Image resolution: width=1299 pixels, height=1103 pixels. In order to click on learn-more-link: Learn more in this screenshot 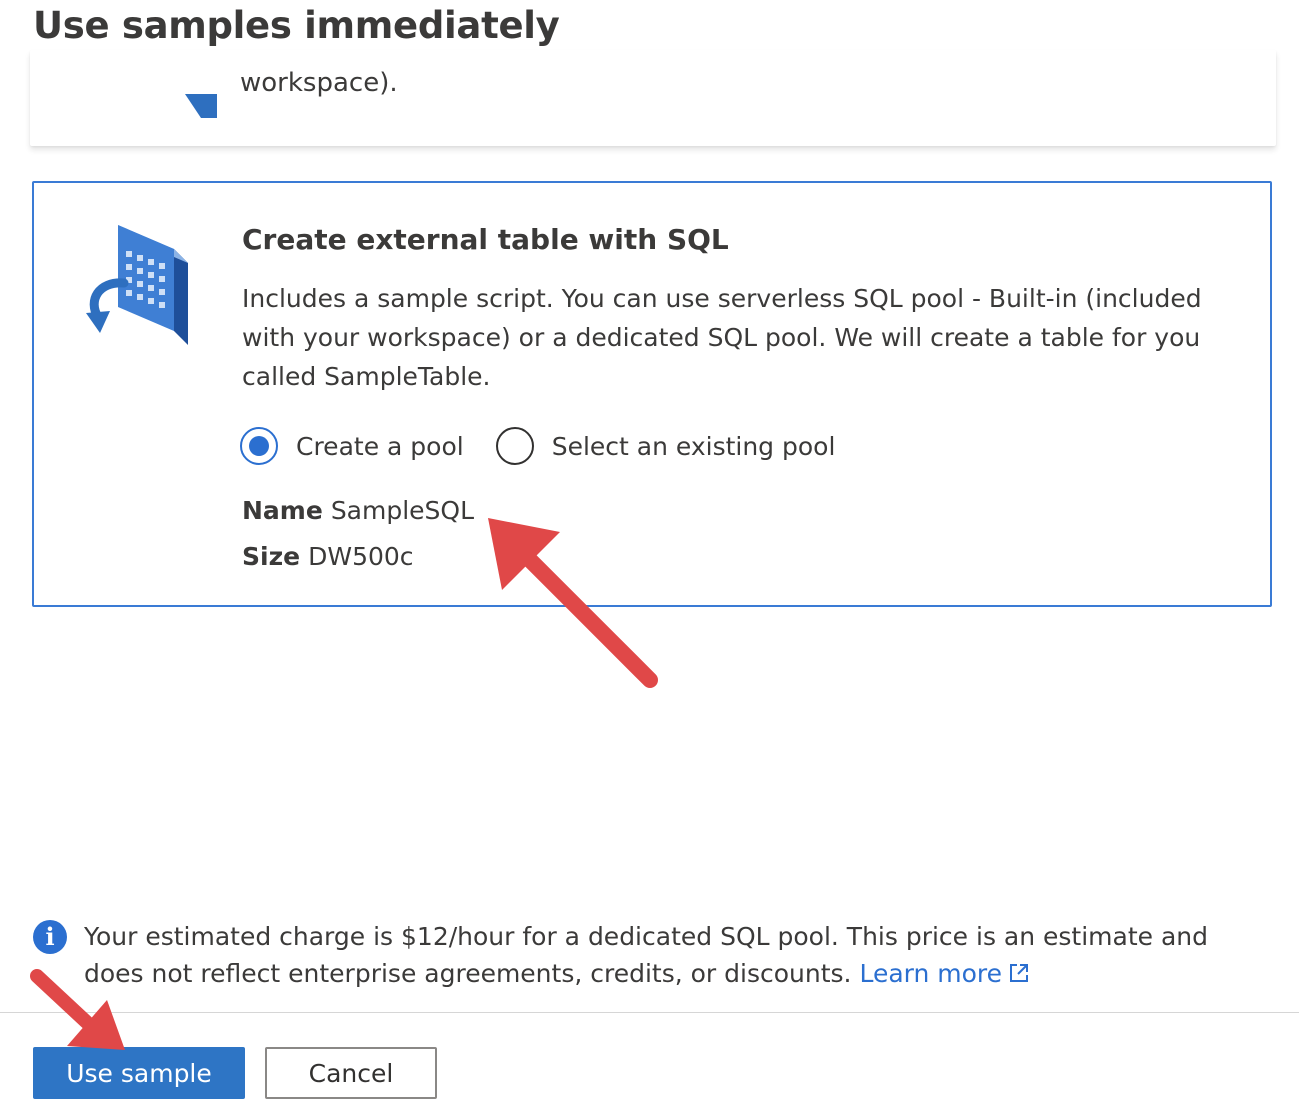, I will do `click(944, 973)`.